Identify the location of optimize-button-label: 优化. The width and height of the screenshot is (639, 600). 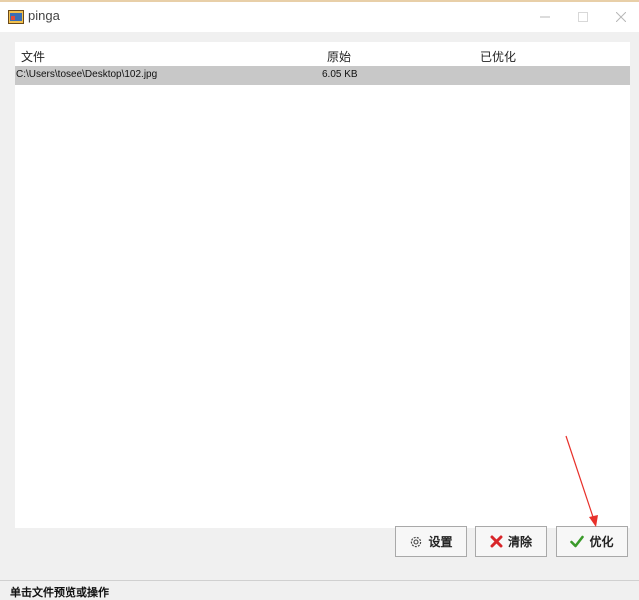
(601, 542).